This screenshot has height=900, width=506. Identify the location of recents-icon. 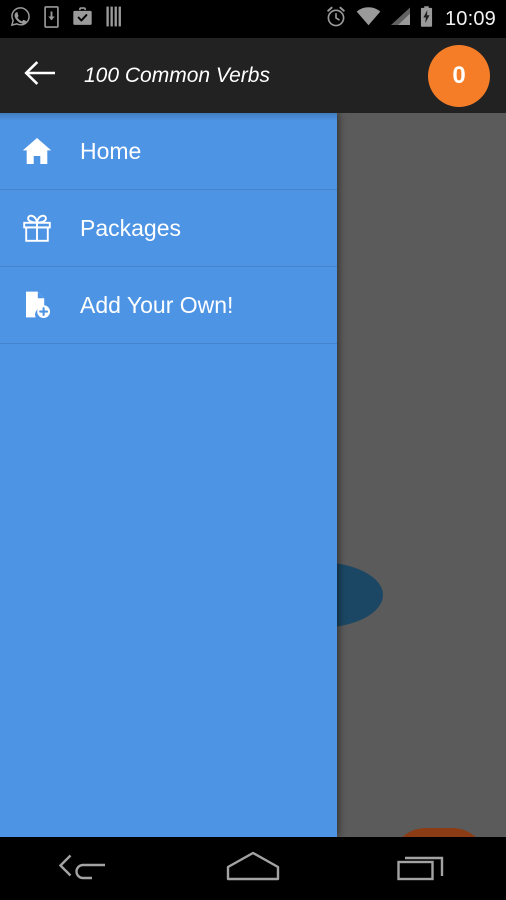
(421, 868).